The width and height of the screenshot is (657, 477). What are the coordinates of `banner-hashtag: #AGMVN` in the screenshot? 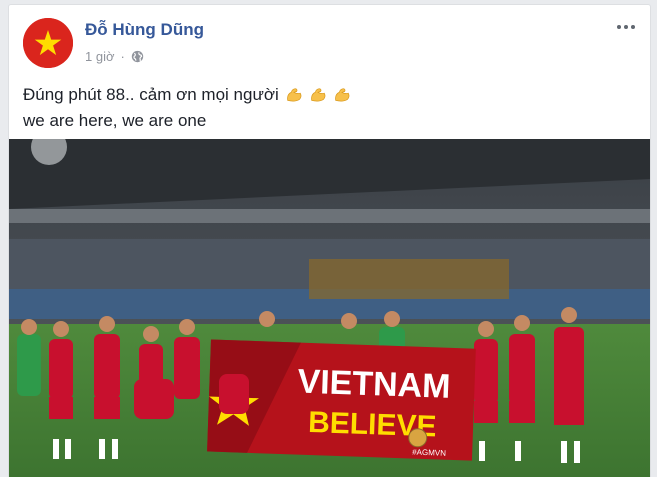 It's located at (429, 453).